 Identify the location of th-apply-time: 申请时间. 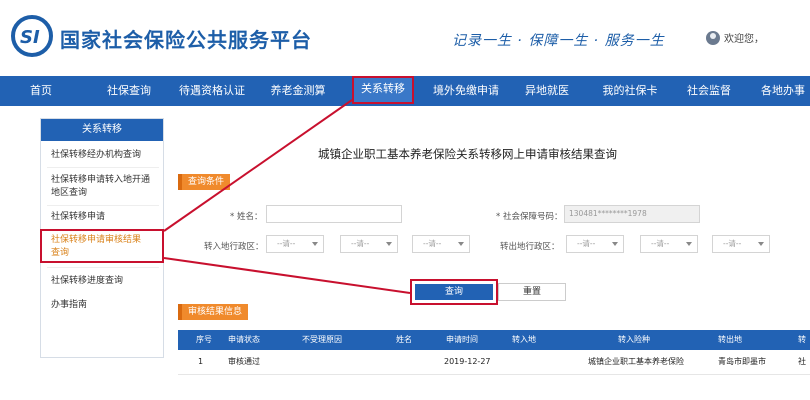
(462, 339).